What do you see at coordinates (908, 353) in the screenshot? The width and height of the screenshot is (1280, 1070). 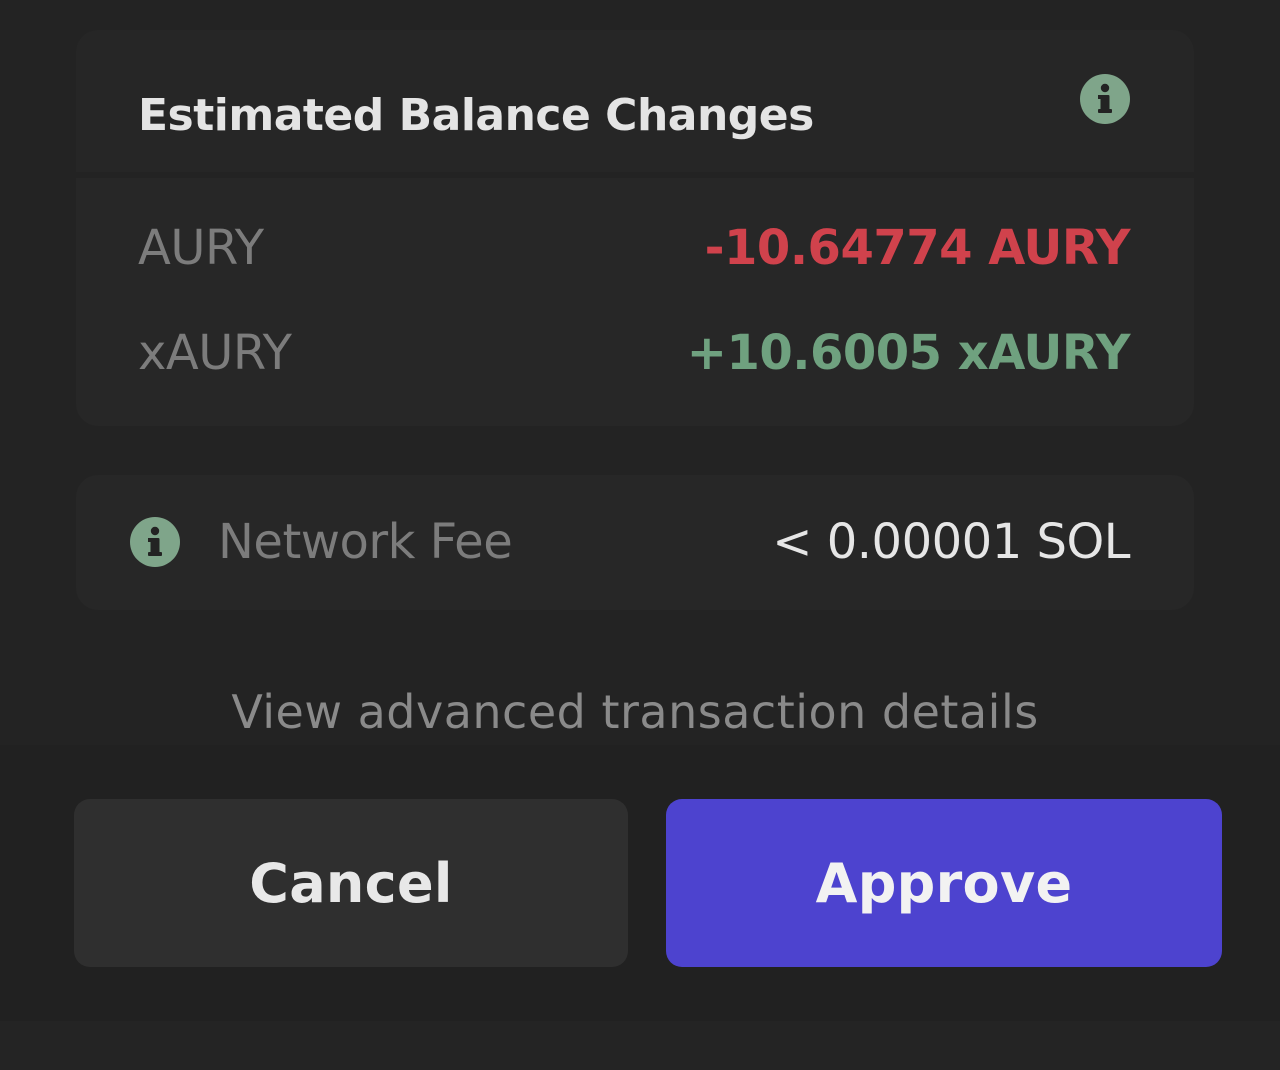 I see `token-change-amount: +10.6005 xAURY` at bounding box center [908, 353].